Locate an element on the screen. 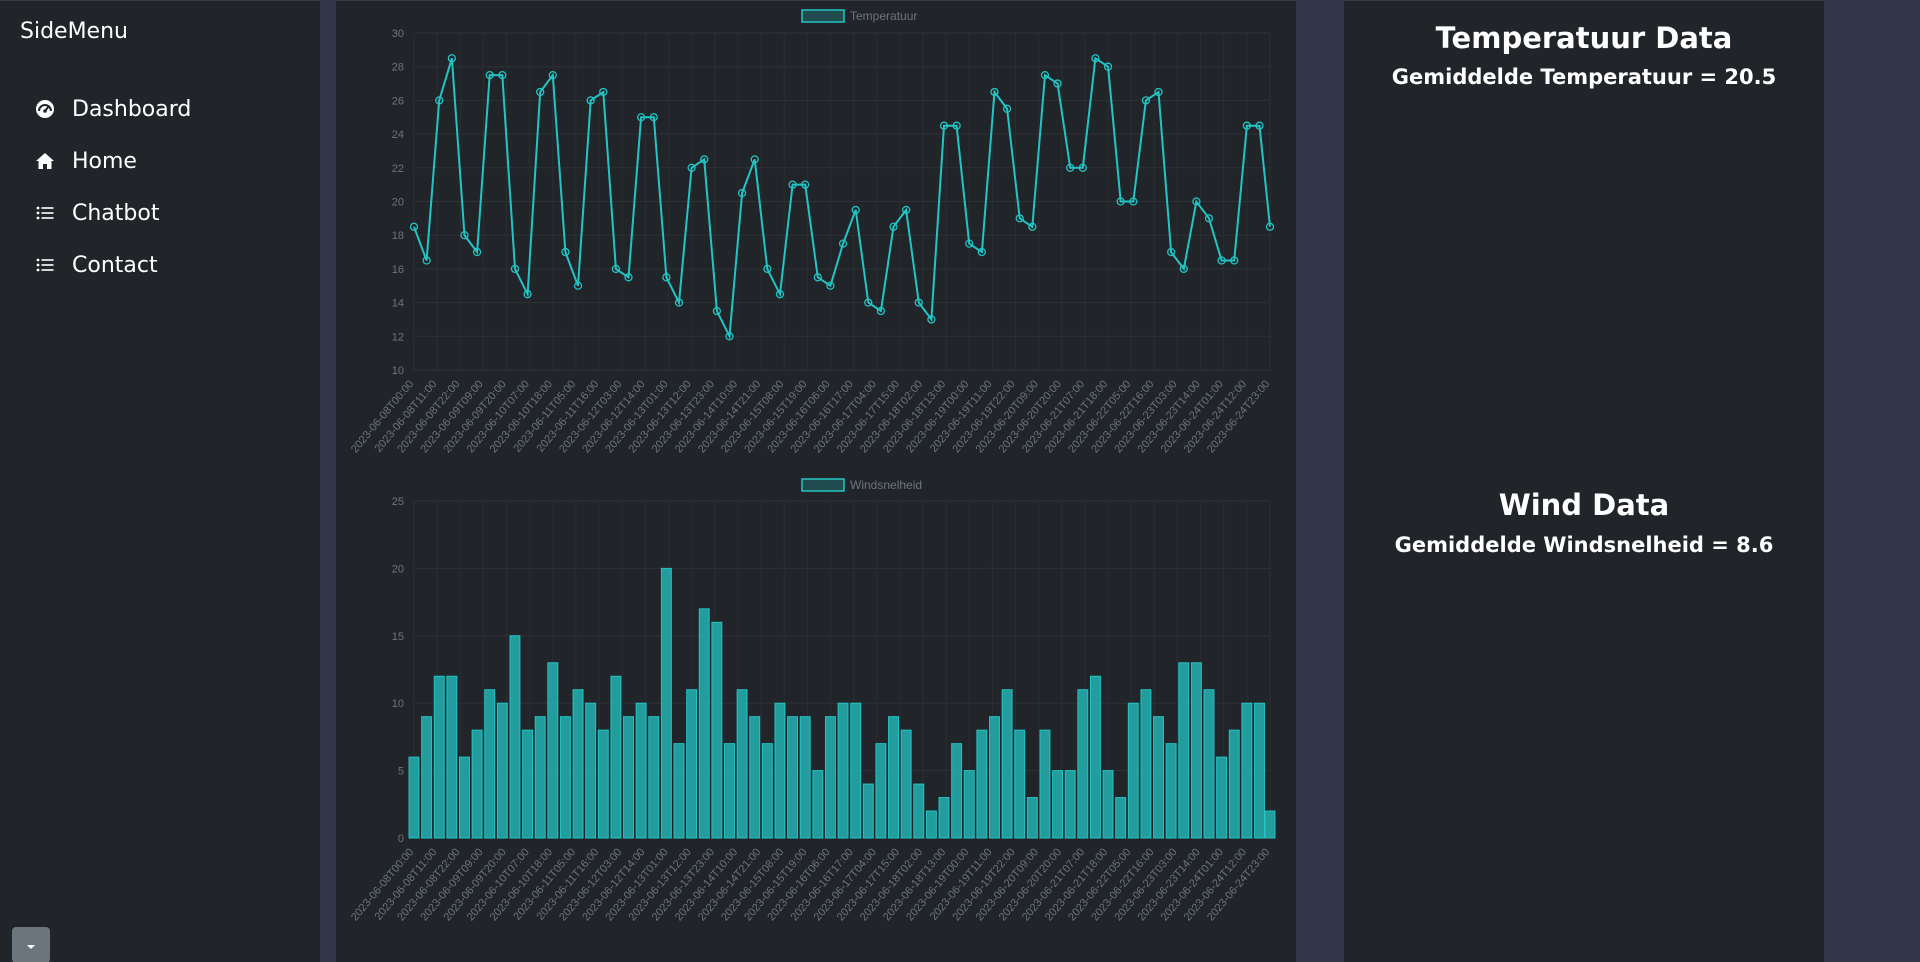  temperature-title: Temperatuur Data is located at coordinates (1584, 38).